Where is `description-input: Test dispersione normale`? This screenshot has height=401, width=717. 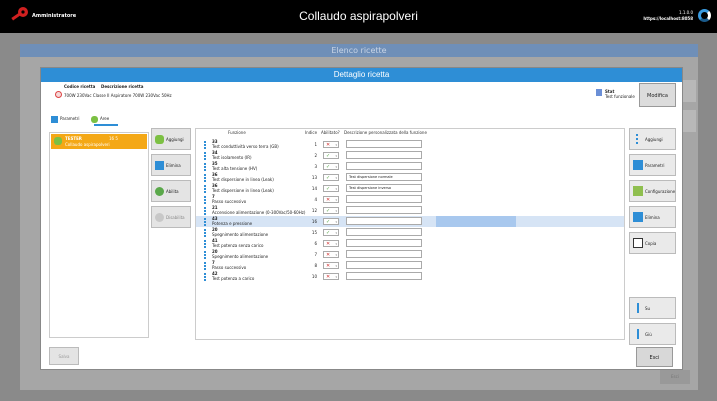 description-input: Test dispersione normale is located at coordinates (384, 177).